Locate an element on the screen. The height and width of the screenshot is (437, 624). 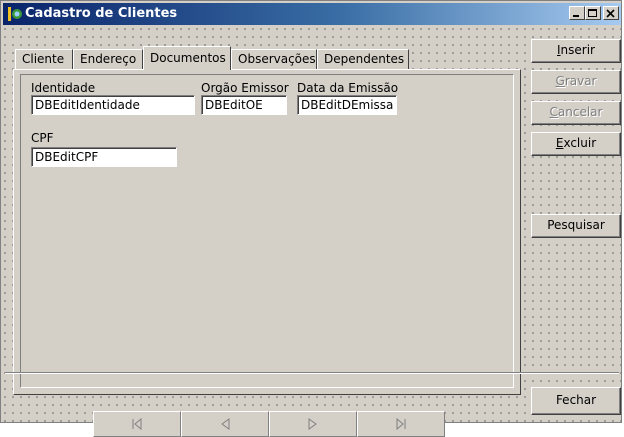
button-label: nserir is located at coordinates (577, 50).